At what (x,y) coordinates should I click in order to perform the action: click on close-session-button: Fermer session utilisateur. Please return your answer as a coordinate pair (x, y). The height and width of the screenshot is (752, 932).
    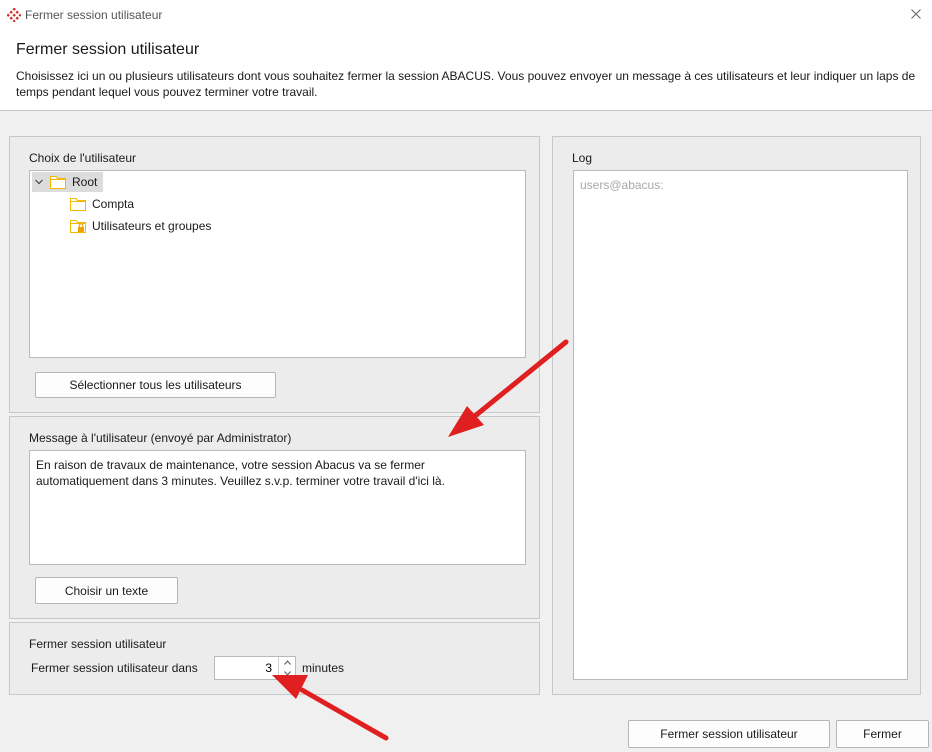
    Looking at the image, I should click on (729, 734).